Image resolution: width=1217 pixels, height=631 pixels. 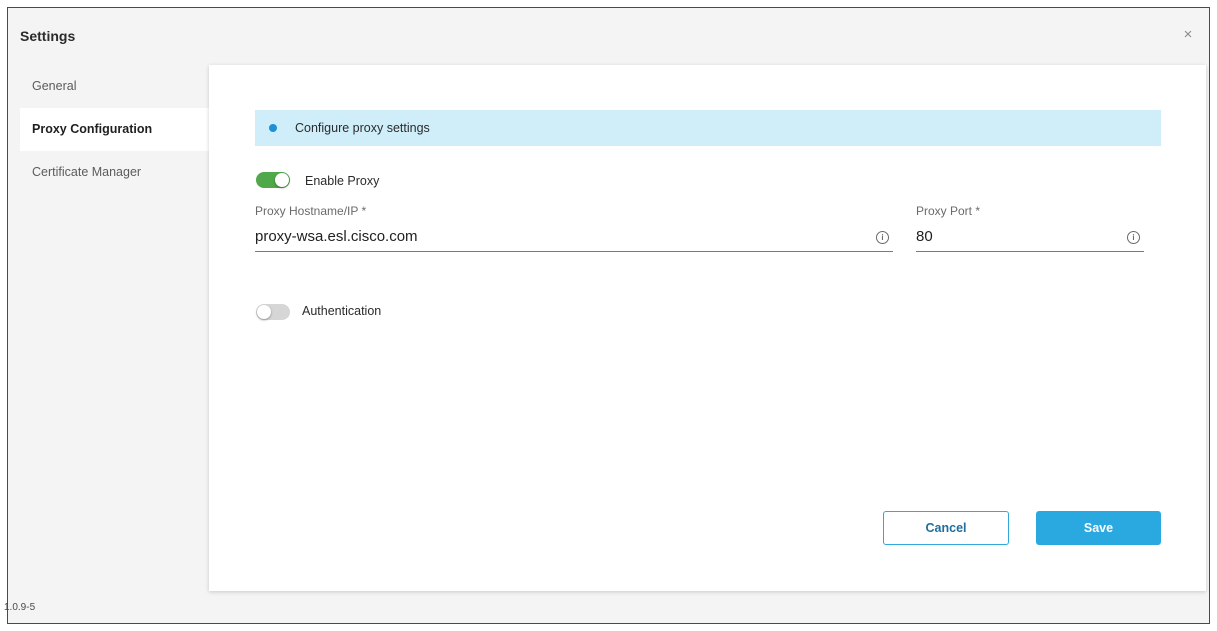 I want to click on proxy-hostname-input, so click(x=559, y=236).